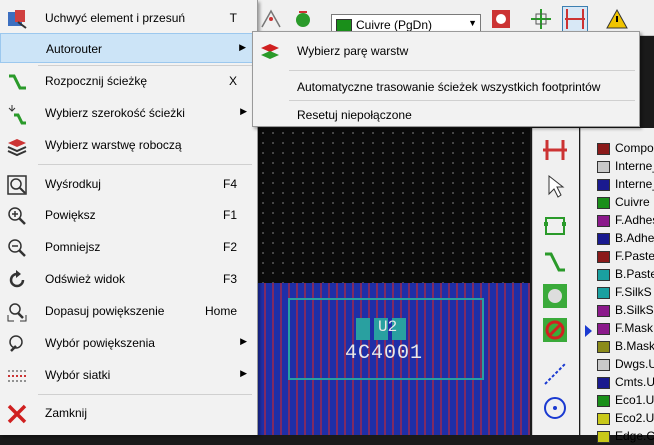 Image resolution: width=654 pixels, height=445 pixels. I want to click on menu-item-zoom-fit: Dopasuj powiększenie Home, so click(128, 311).